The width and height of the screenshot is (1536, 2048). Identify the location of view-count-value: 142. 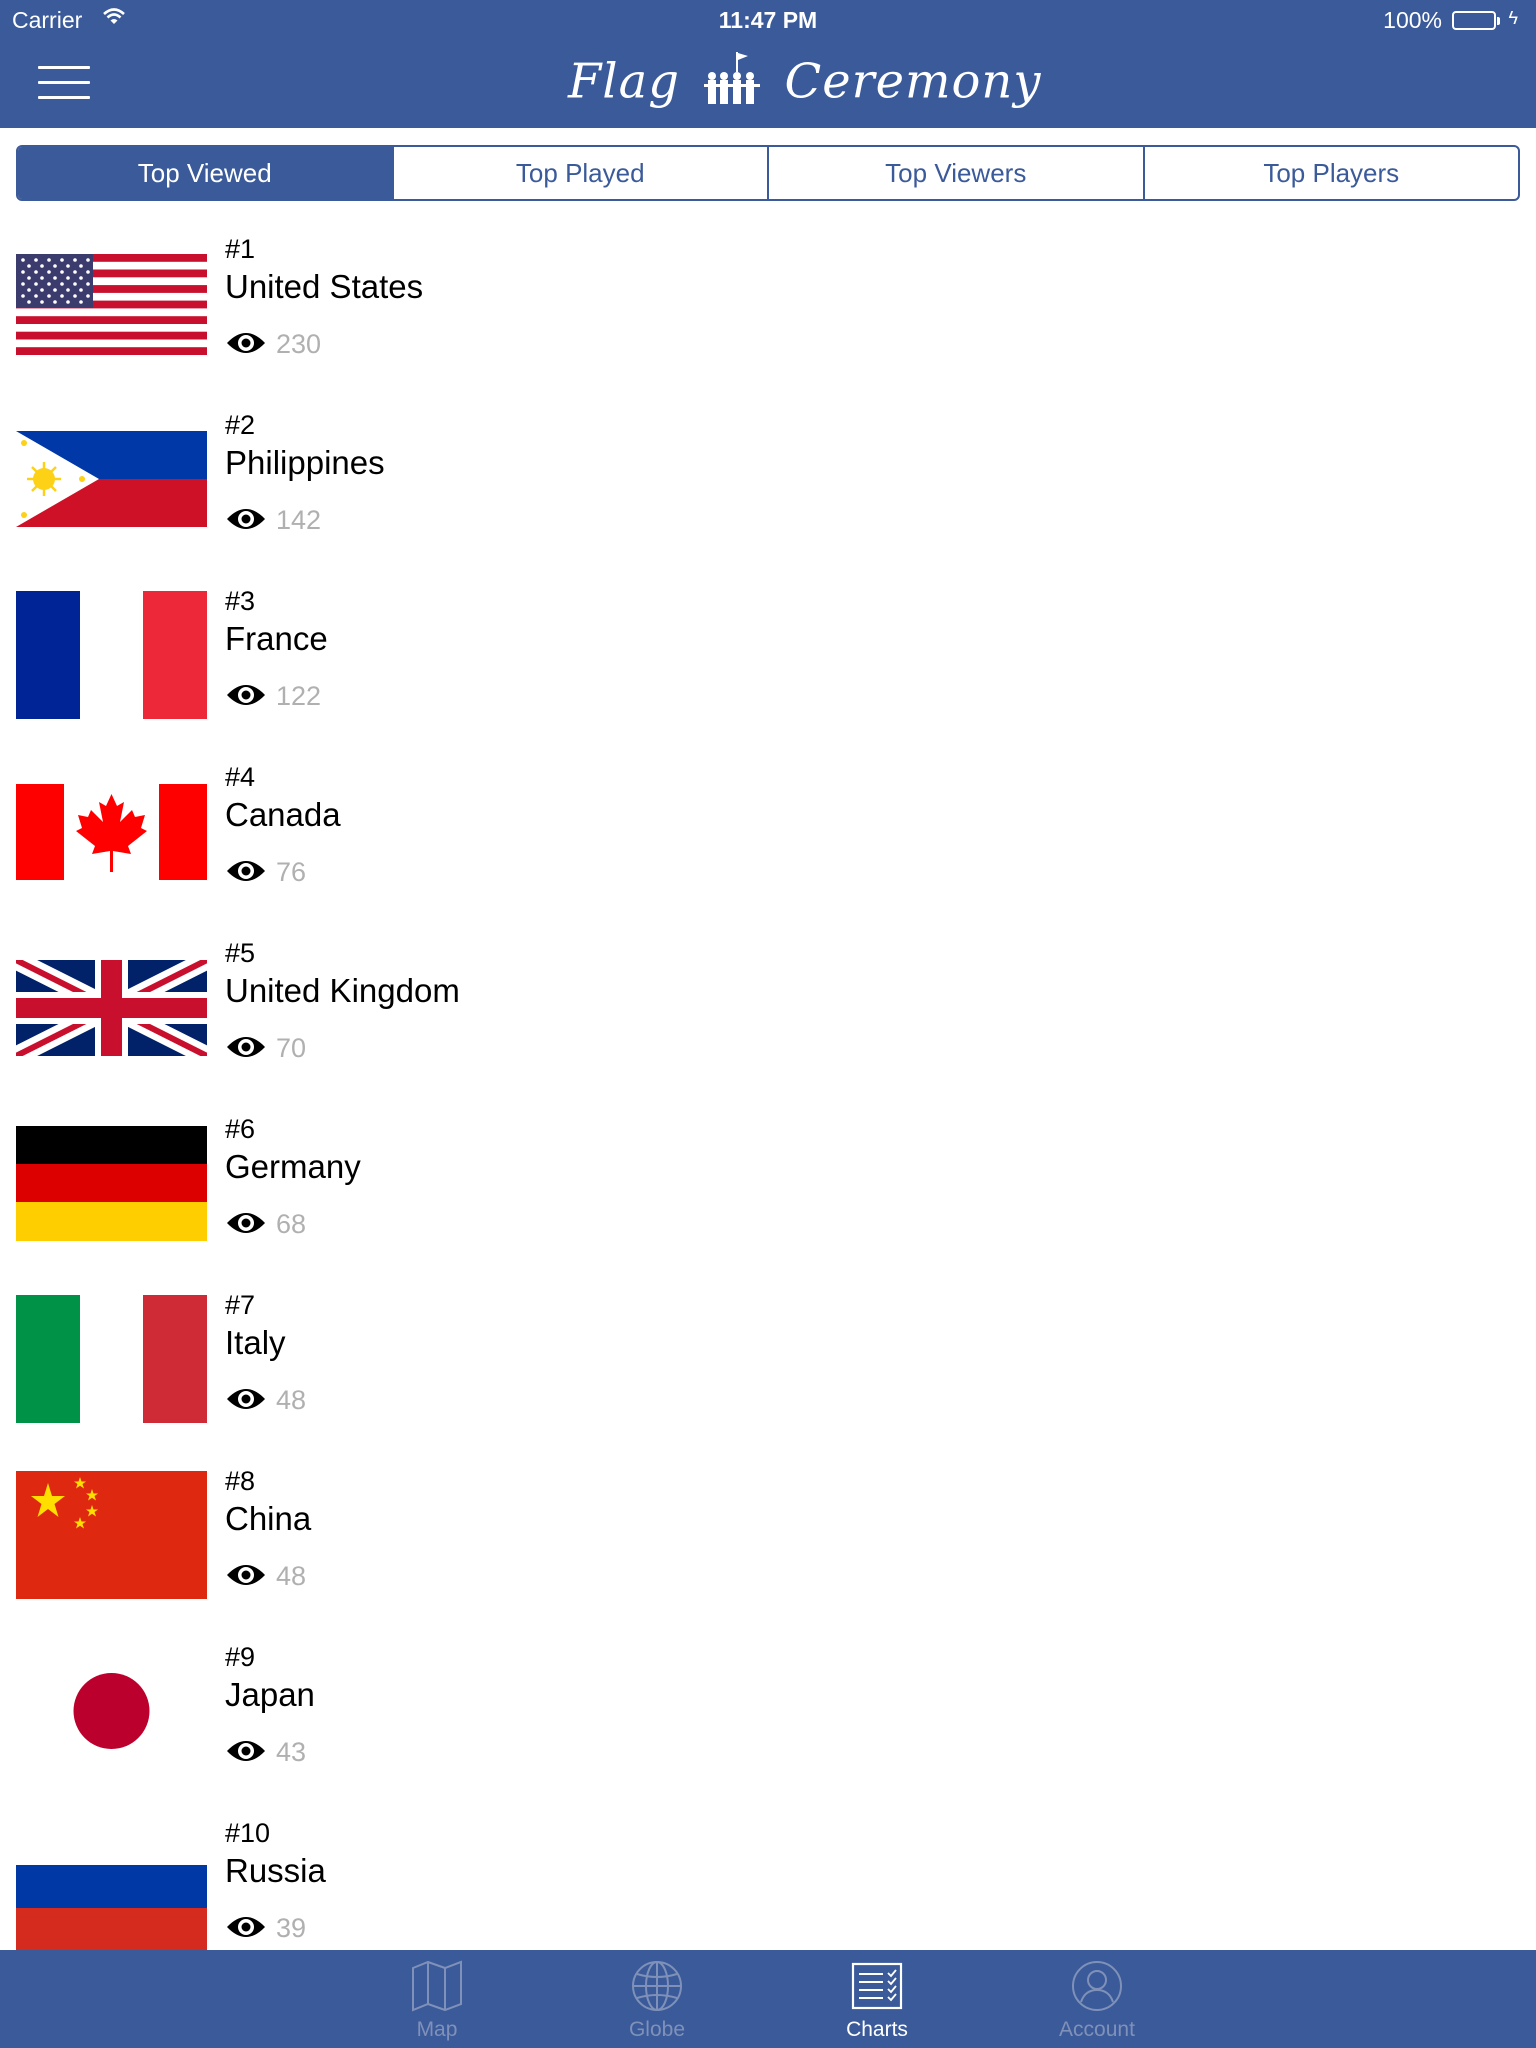
(299, 520).